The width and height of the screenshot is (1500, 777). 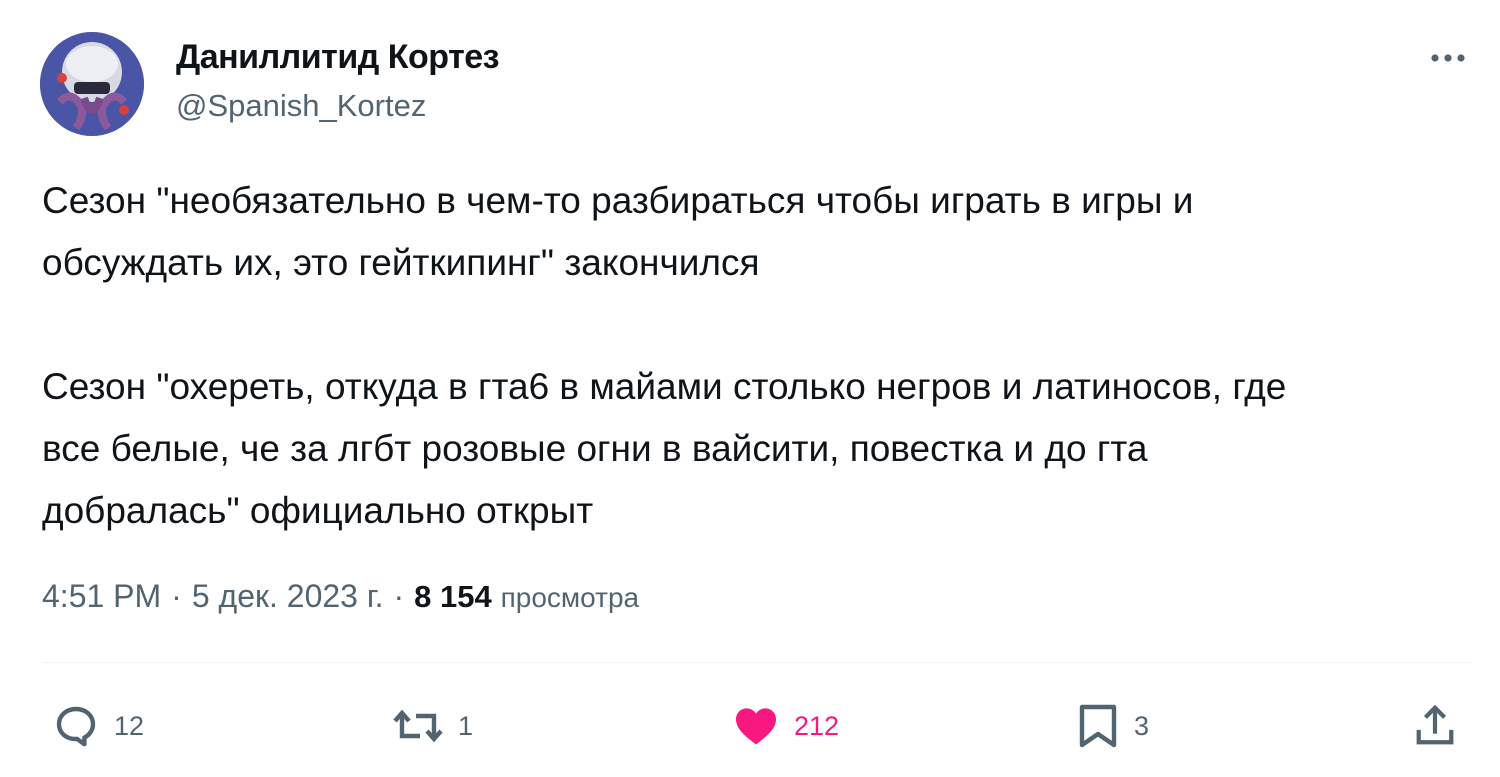 I want to click on share-button, so click(x=1435, y=726).